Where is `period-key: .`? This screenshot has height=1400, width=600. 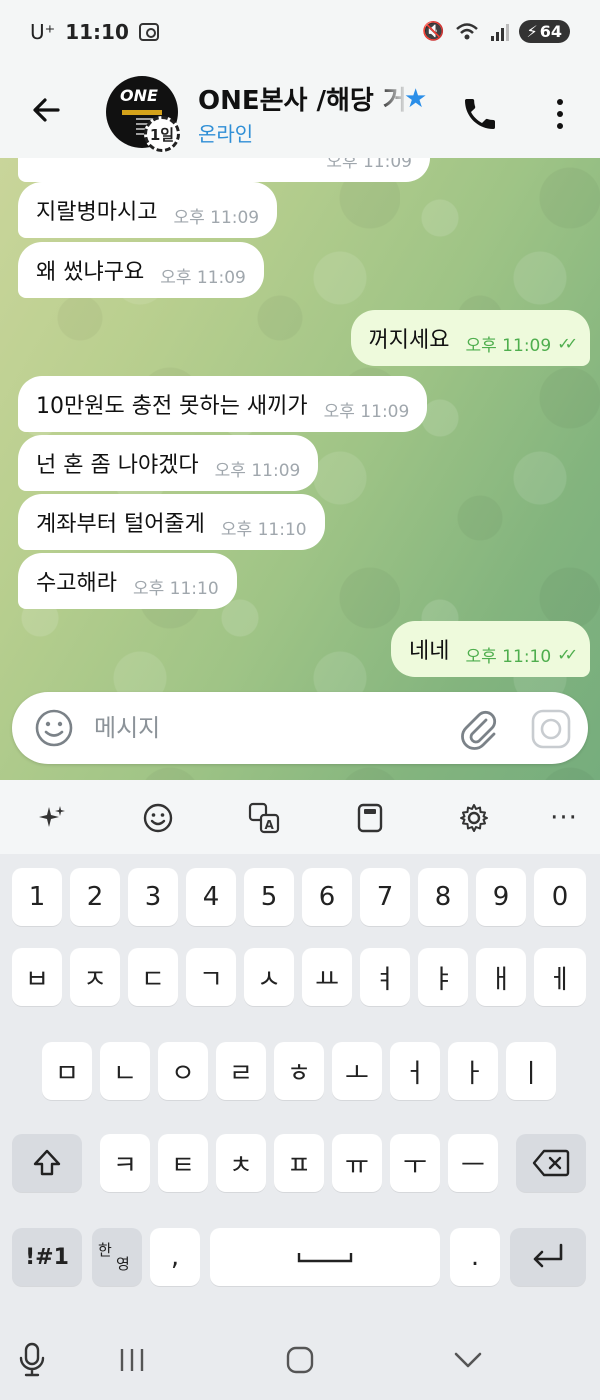 period-key: . is located at coordinates (475, 1257).